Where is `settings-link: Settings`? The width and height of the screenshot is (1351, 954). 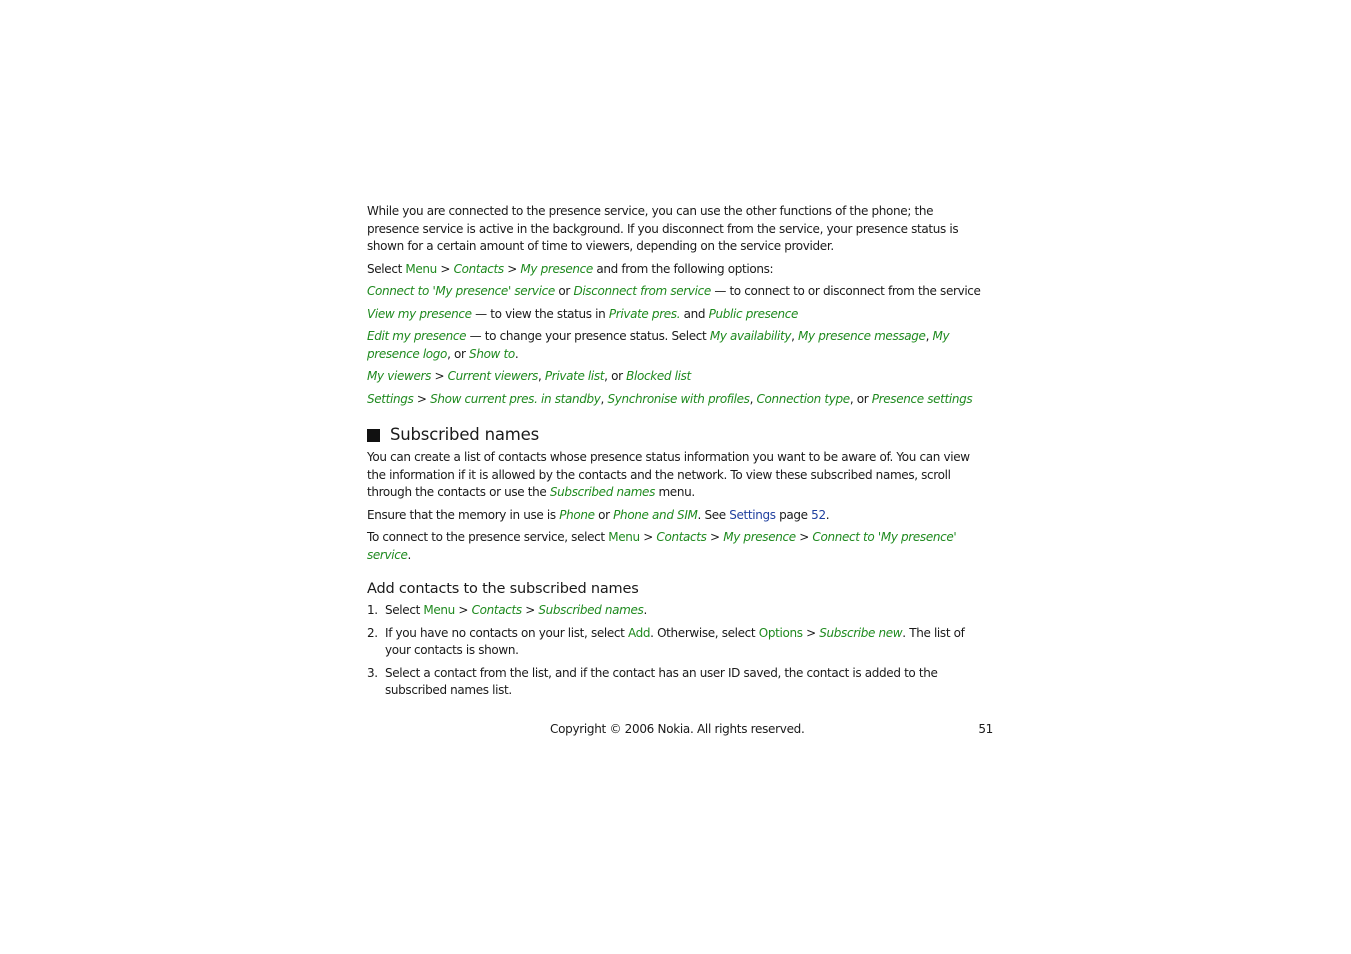 settings-link: Settings is located at coordinates (752, 515).